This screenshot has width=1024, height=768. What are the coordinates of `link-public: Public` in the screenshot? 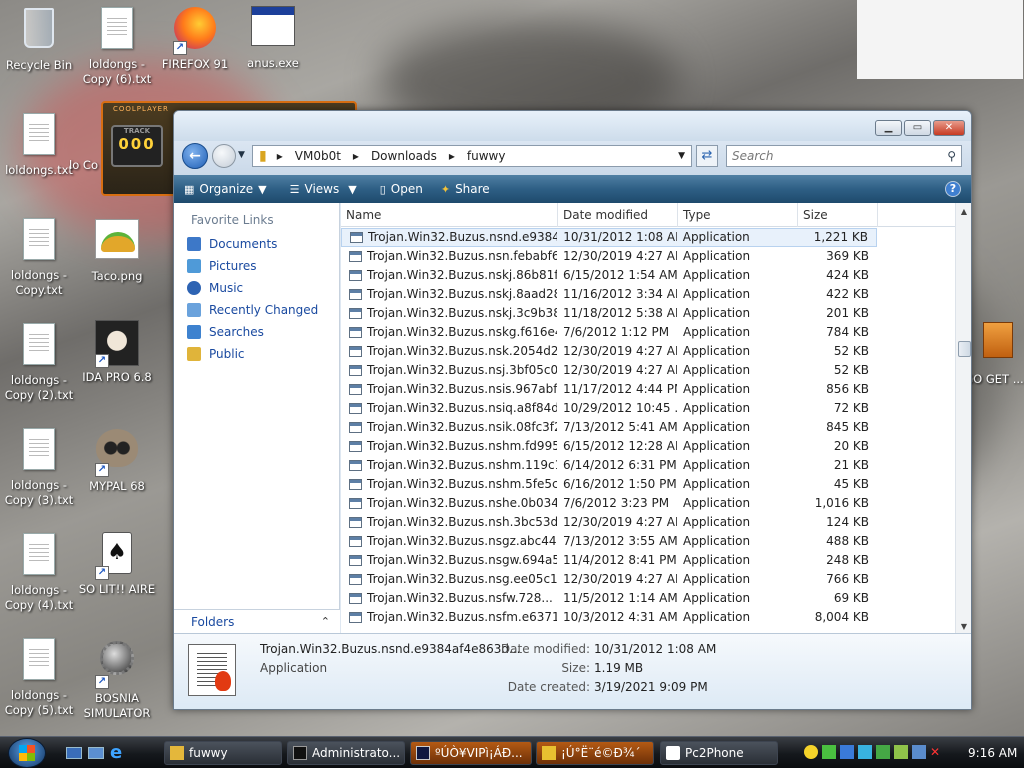 It's located at (256, 354).